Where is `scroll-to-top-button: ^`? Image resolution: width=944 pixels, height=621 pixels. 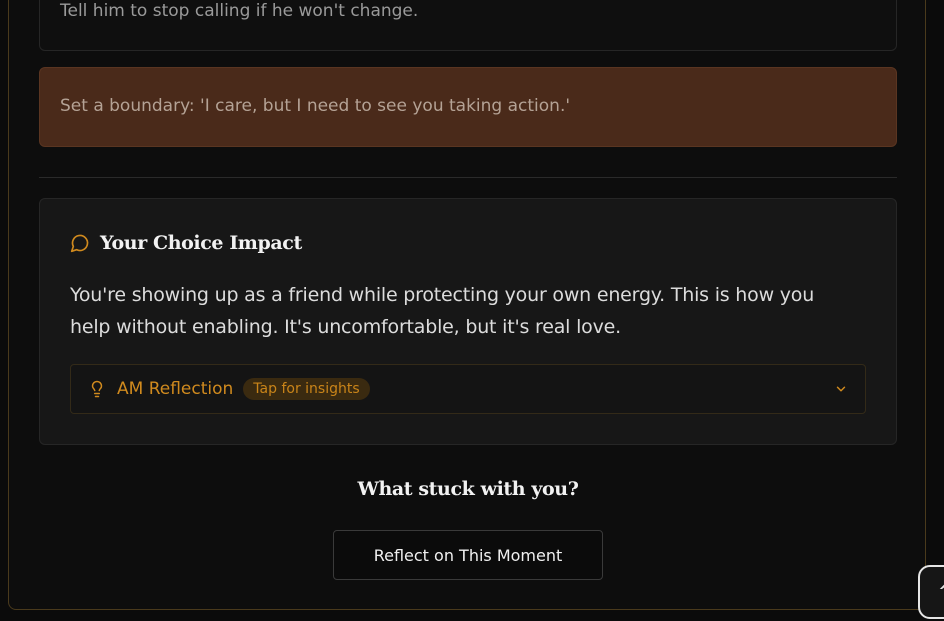
scroll-to-top-button: ^ is located at coordinates (931, 592).